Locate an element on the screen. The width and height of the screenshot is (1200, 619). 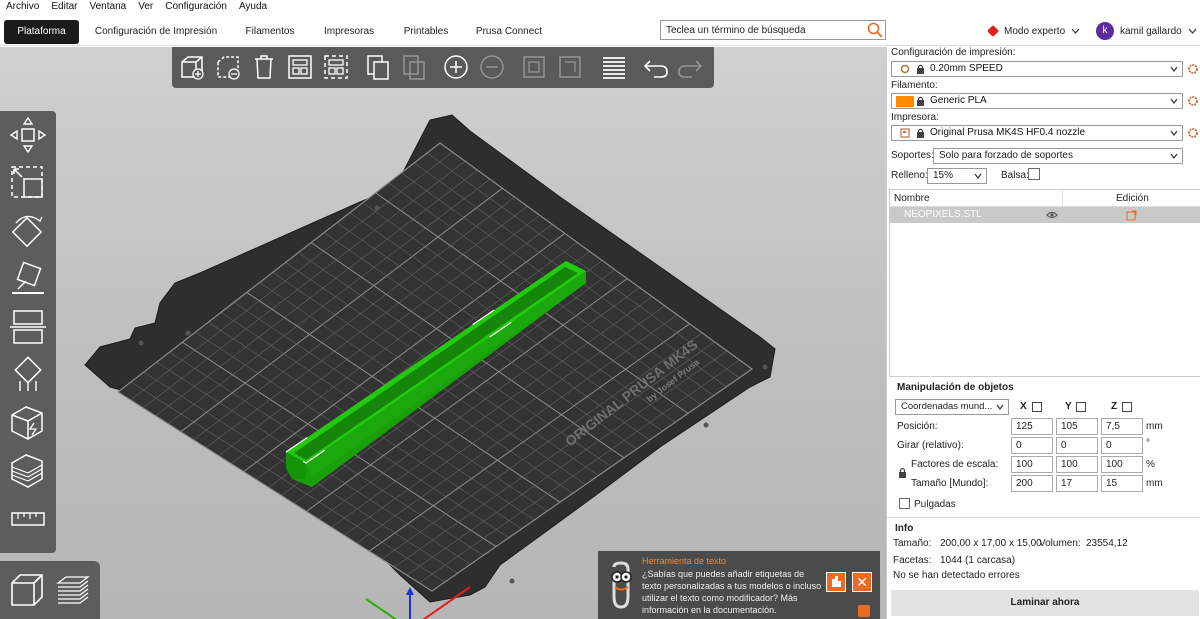
object-list-header: Nombre Edición is located at coordinates (1045, 198).